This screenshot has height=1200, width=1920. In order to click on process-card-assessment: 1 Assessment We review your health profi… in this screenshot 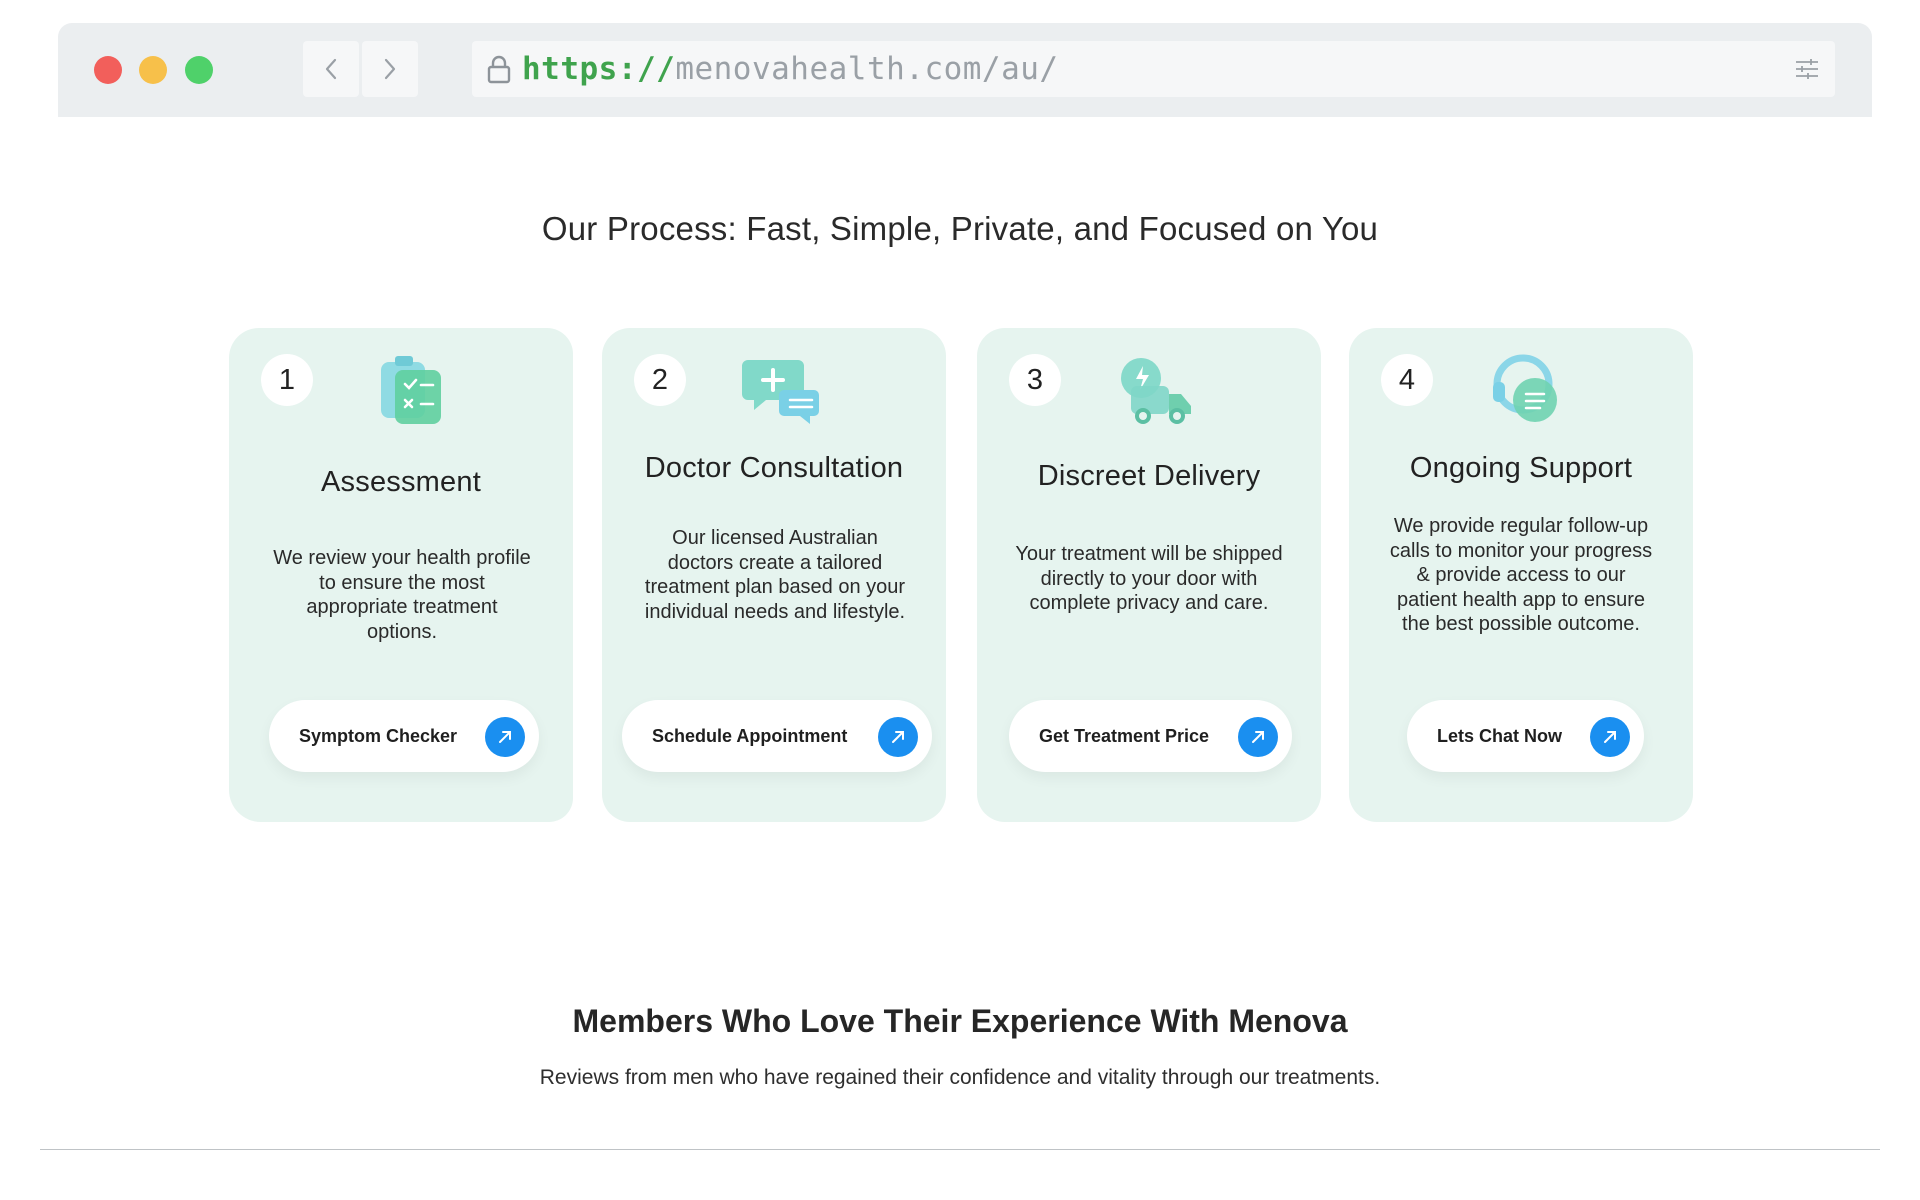, I will do `click(401, 575)`.